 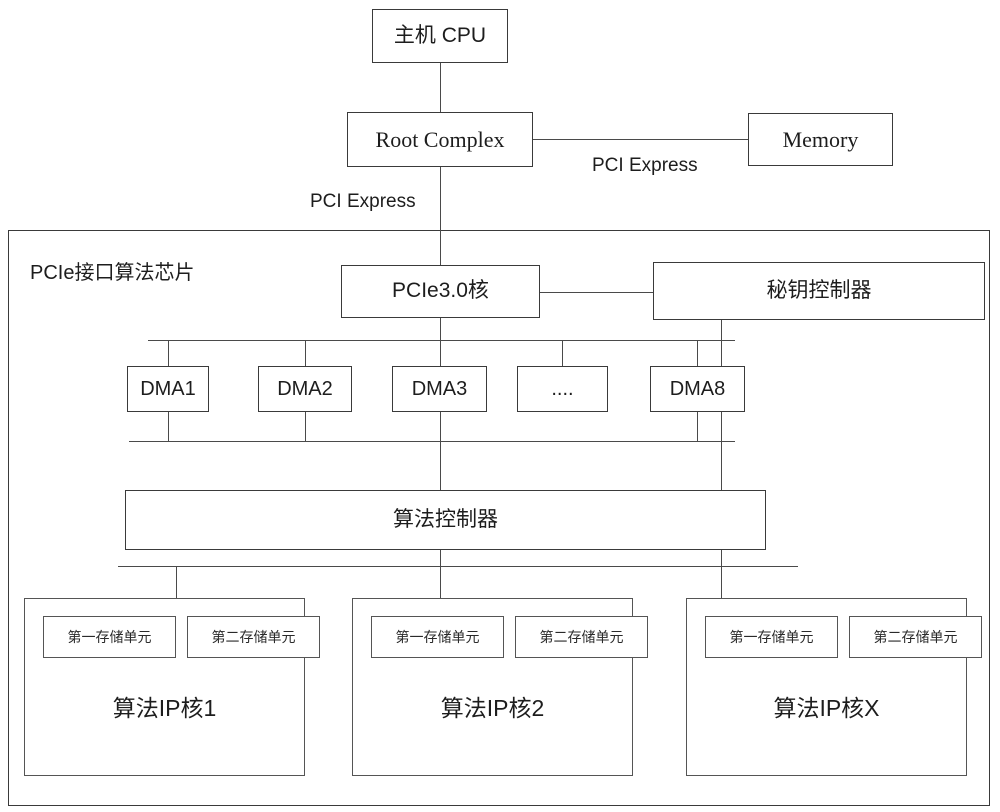 I want to click on host-cpu-box: 主机 CPU, so click(x=440, y=36).